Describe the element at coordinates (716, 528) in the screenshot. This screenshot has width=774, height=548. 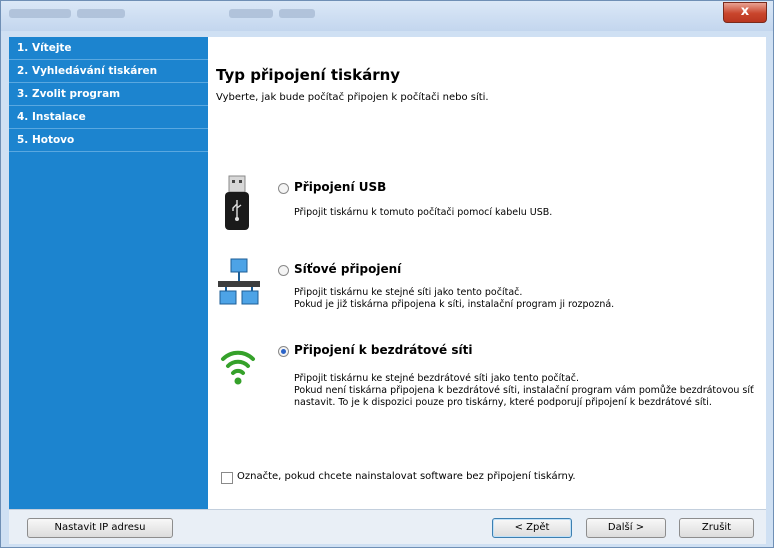
I see `cancel-button: Zrušit` at that location.